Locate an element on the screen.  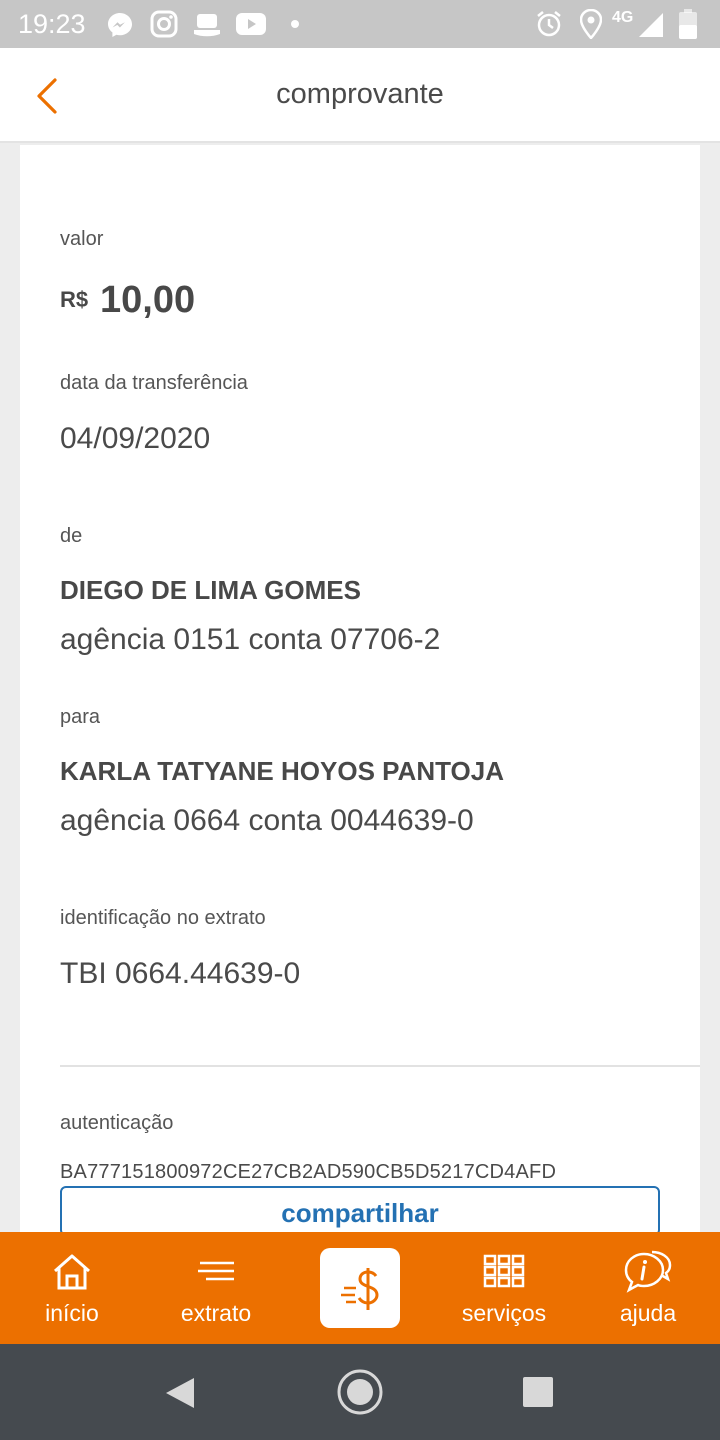
hat-icon is located at coordinates (207, 25).